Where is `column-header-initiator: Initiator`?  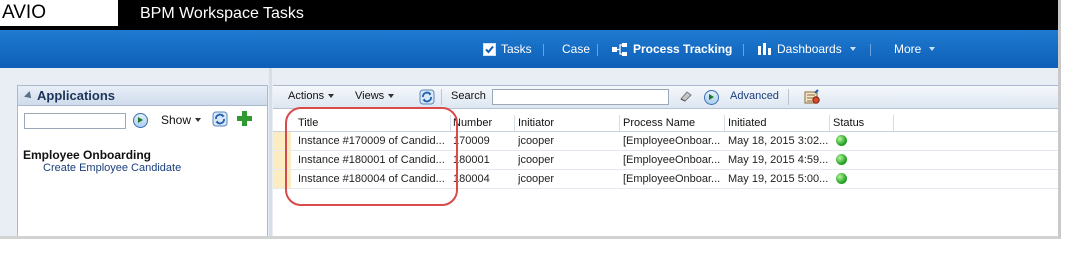
column-header-initiator: Initiator is located at coordinates (536, 123).